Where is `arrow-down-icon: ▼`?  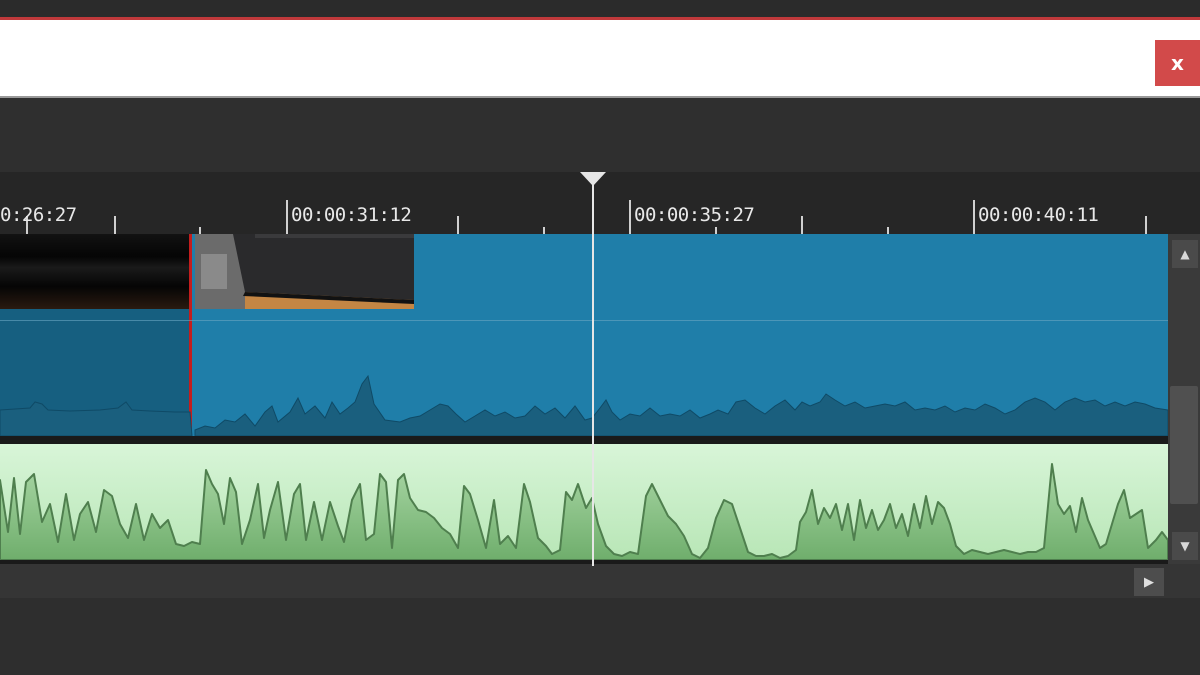
arrow-down-icon: ▼ is located at coordinates (1185, 546).